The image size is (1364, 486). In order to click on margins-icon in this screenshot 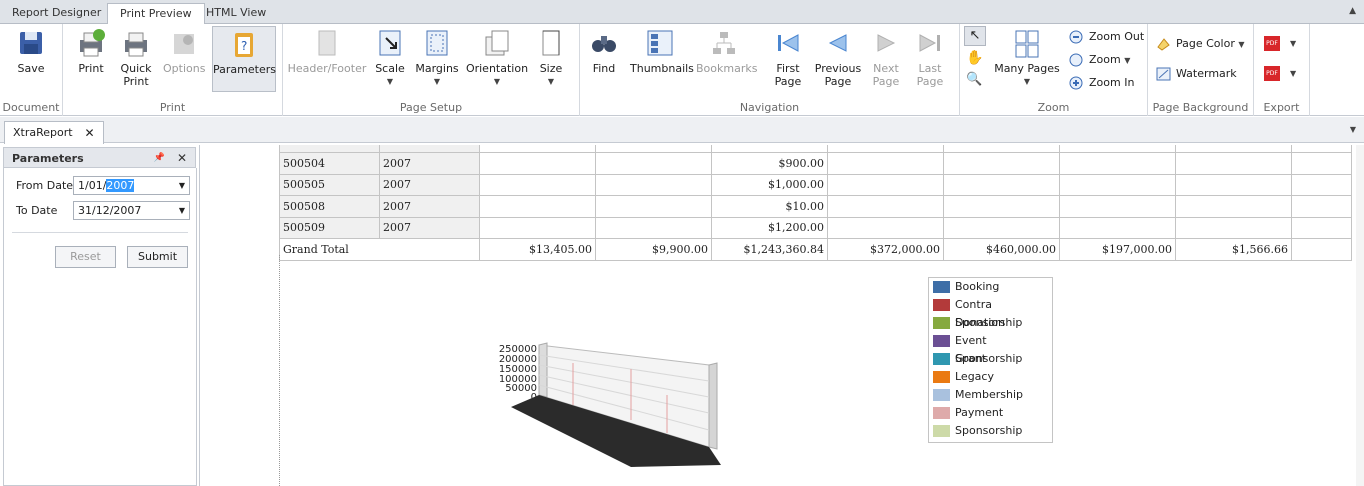, I will do `click(437, 43)`.